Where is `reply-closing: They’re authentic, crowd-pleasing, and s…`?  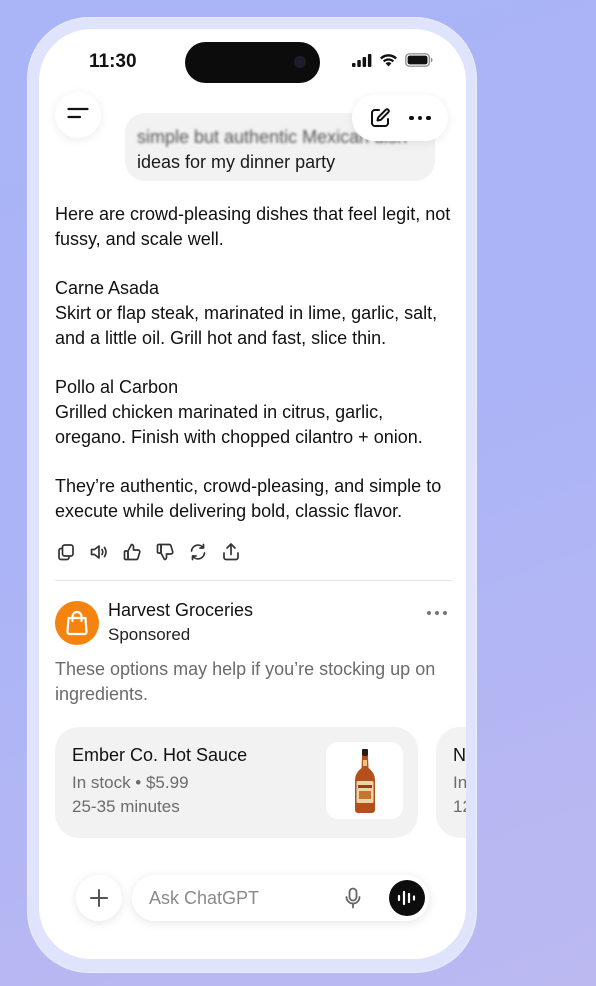 reply-closing: They’re authentic, crowd-pleasing, and s… is located at coordinates (248, 498).